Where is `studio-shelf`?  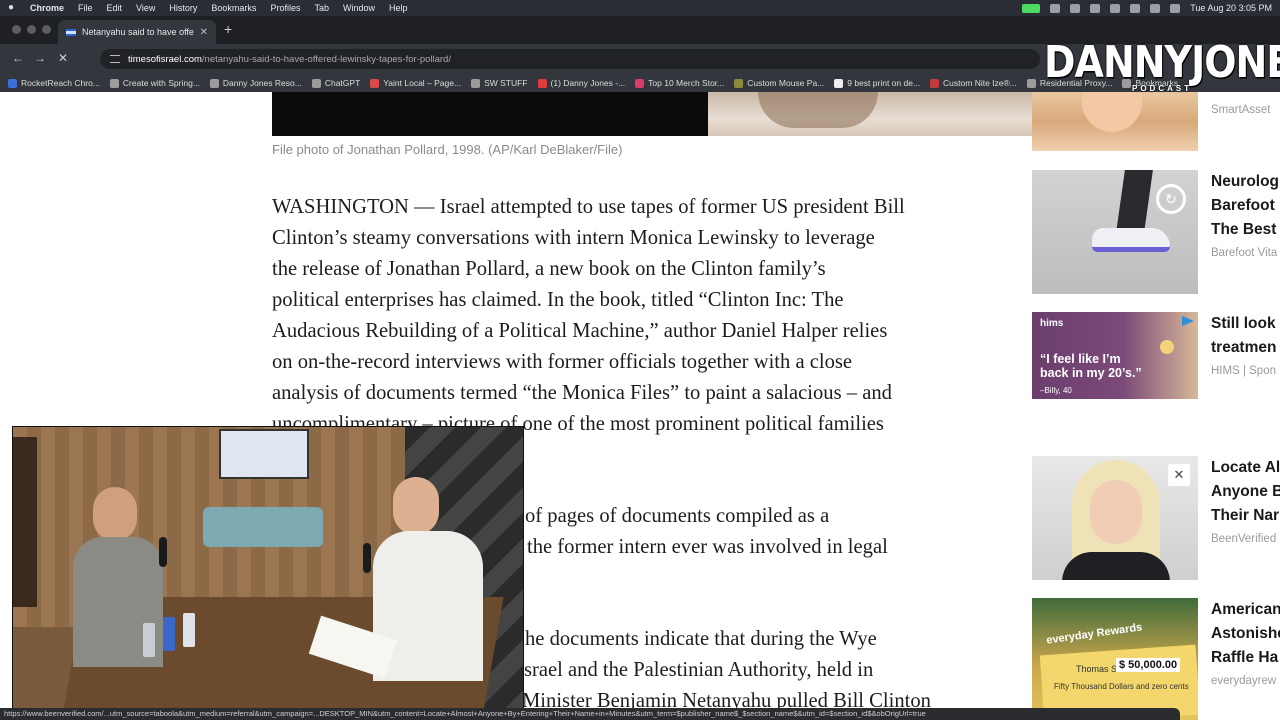 studio-shelf is located at coordinates (25, 522).